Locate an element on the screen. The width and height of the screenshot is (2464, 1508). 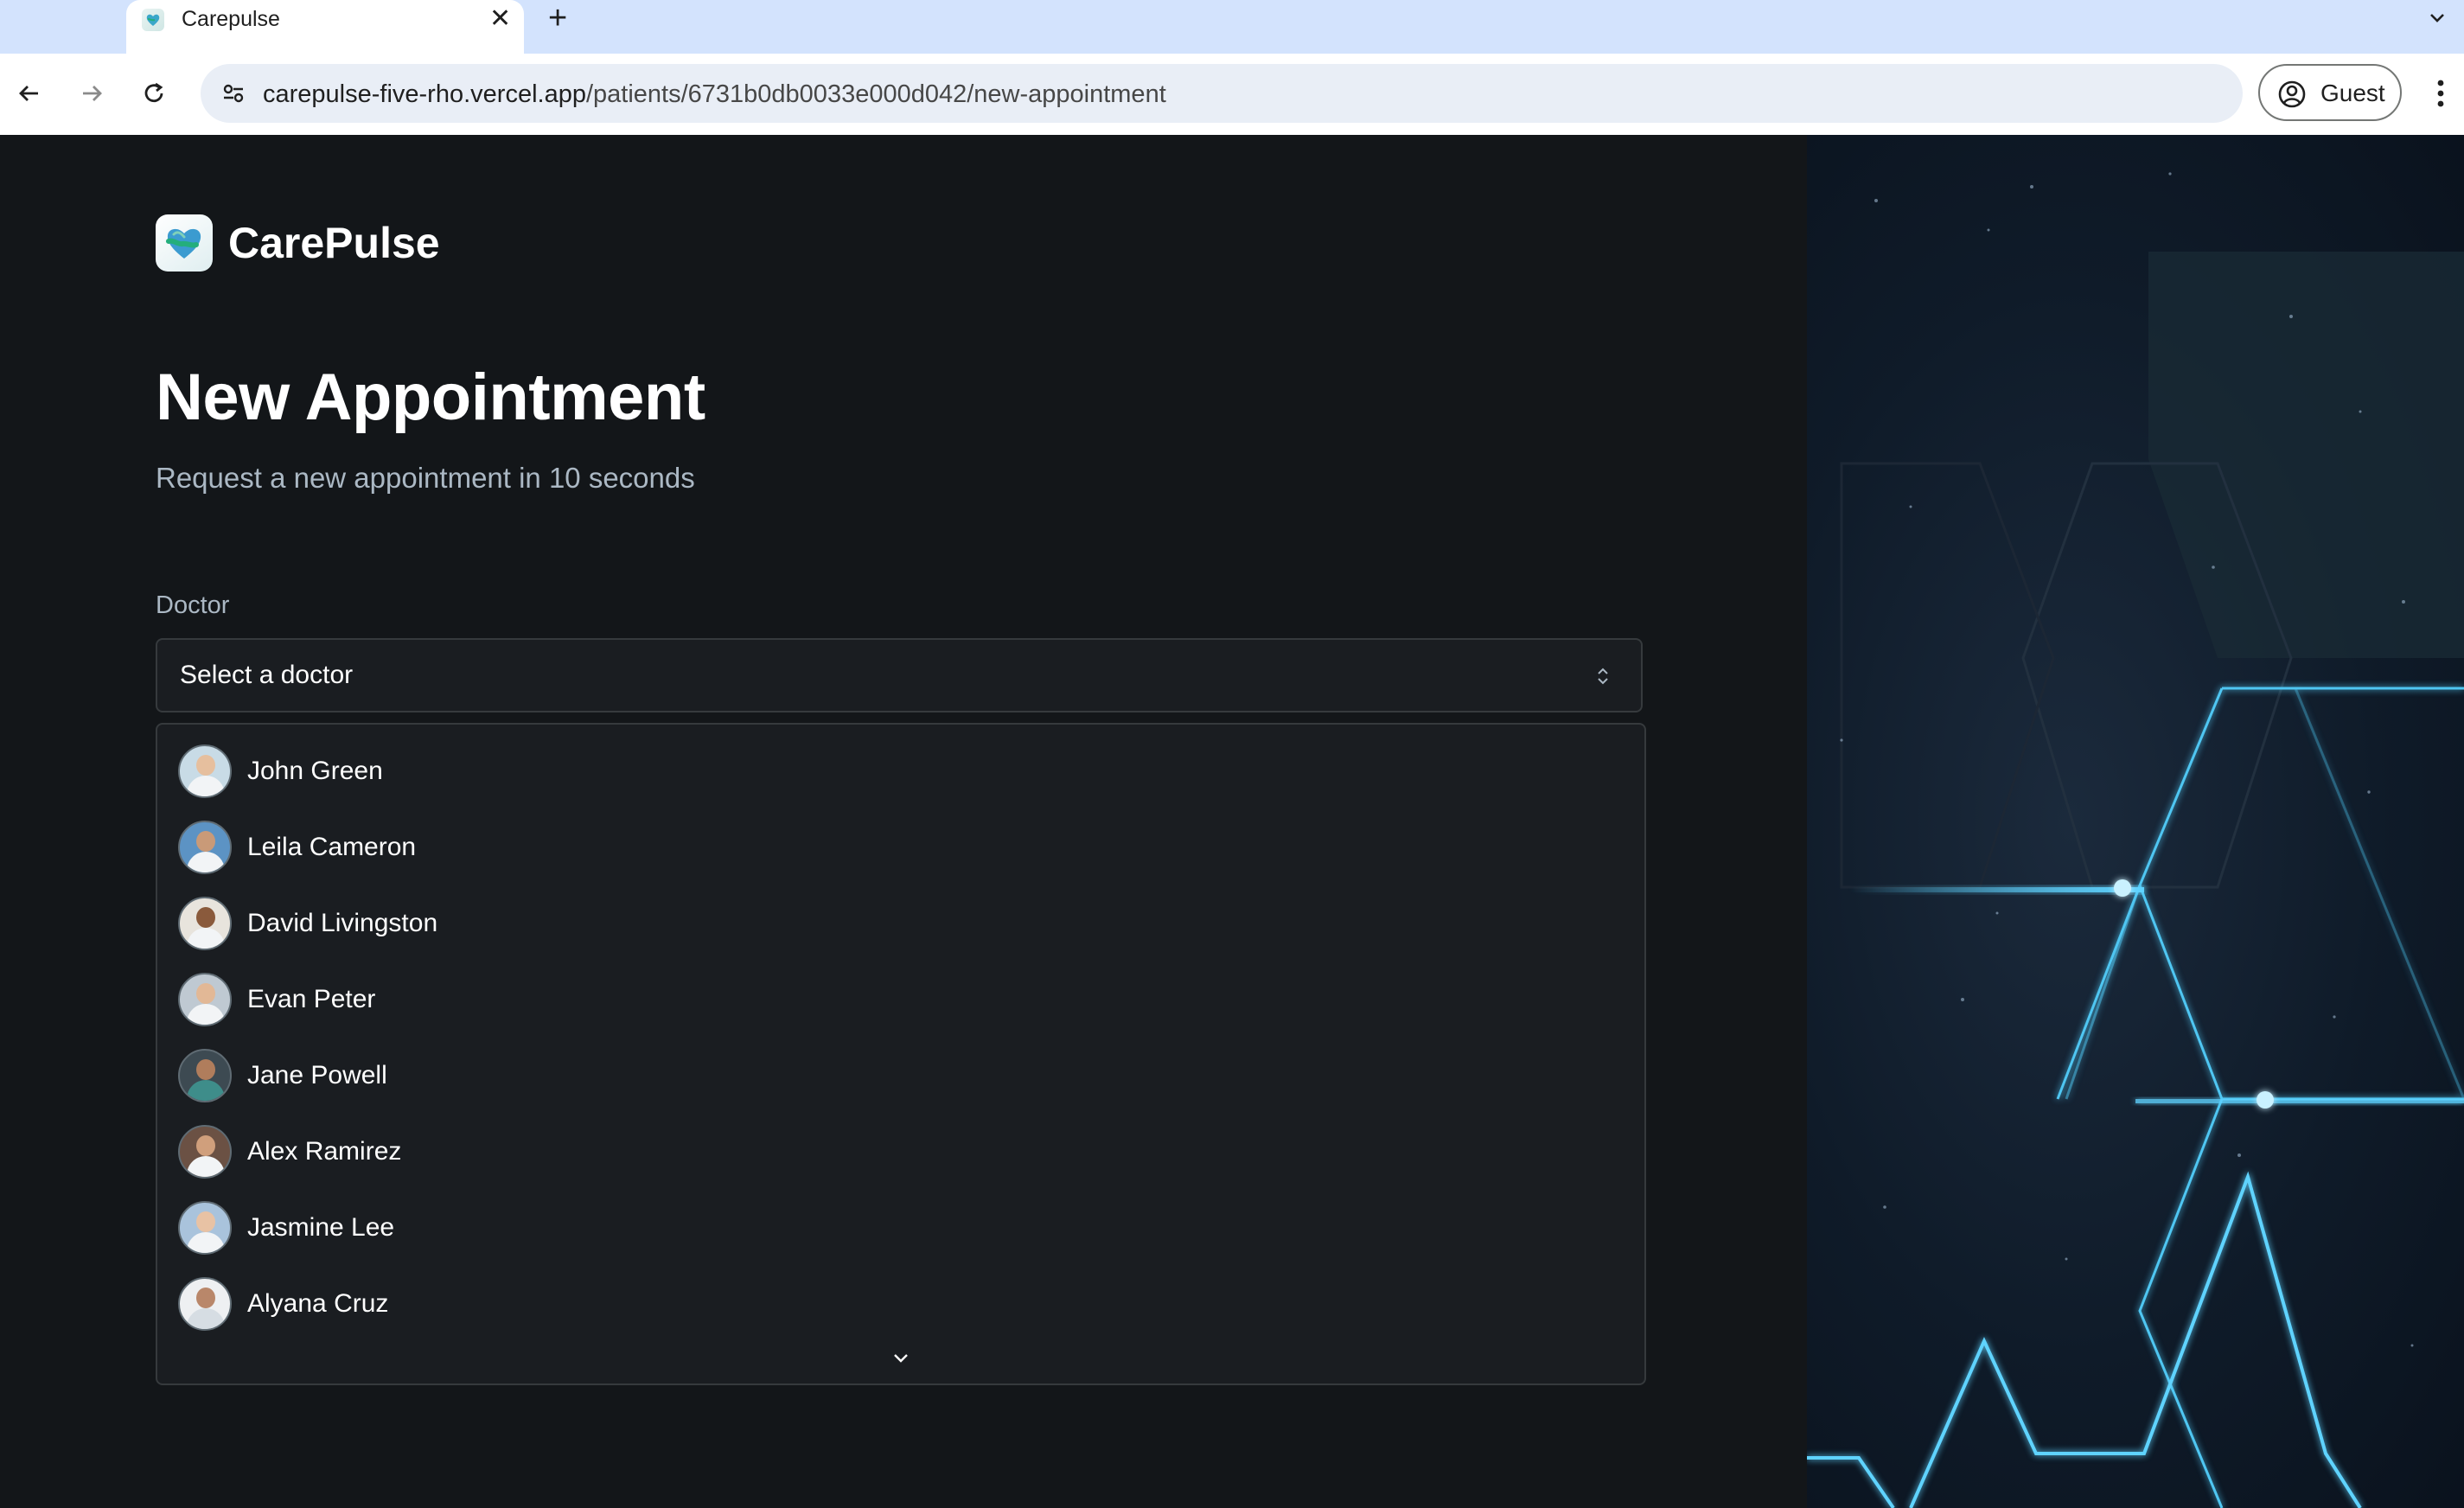
reload-icon is located at coordinates (154, 93).